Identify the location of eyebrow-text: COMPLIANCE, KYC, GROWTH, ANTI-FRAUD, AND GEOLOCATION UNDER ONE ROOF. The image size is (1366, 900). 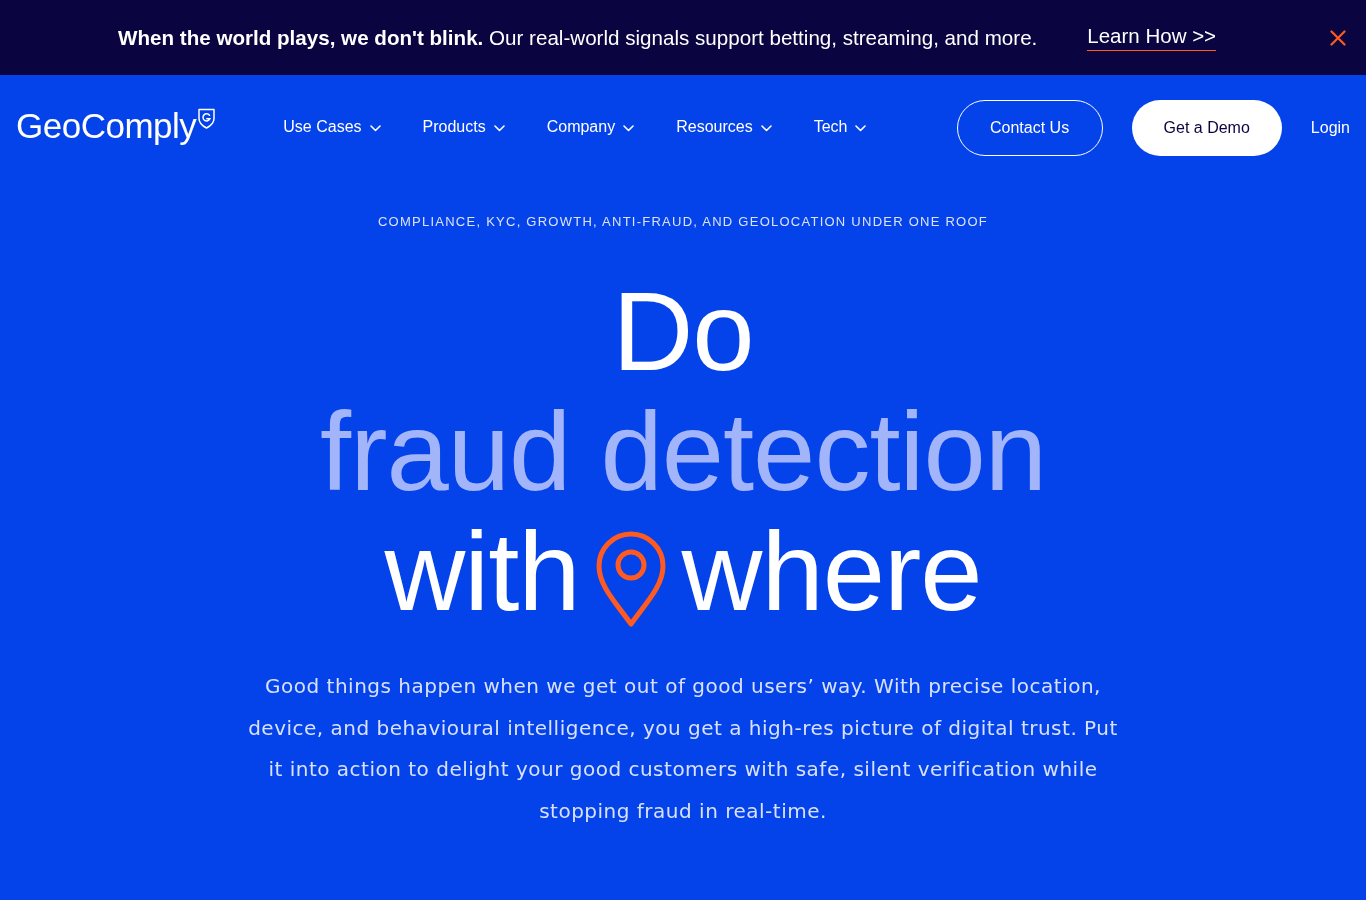
(683, 222).